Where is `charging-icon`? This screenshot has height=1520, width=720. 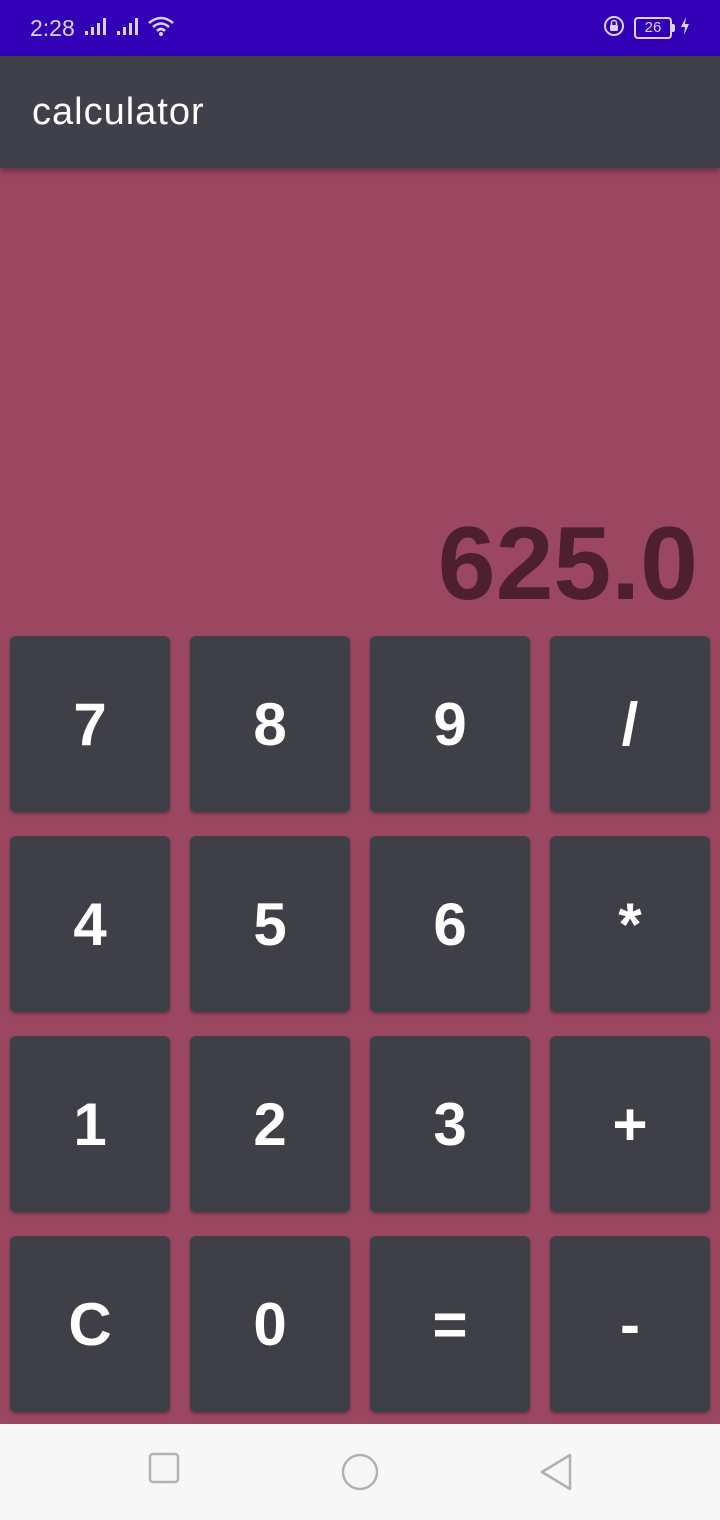
charging-icon is located at coordinates (685, 28).